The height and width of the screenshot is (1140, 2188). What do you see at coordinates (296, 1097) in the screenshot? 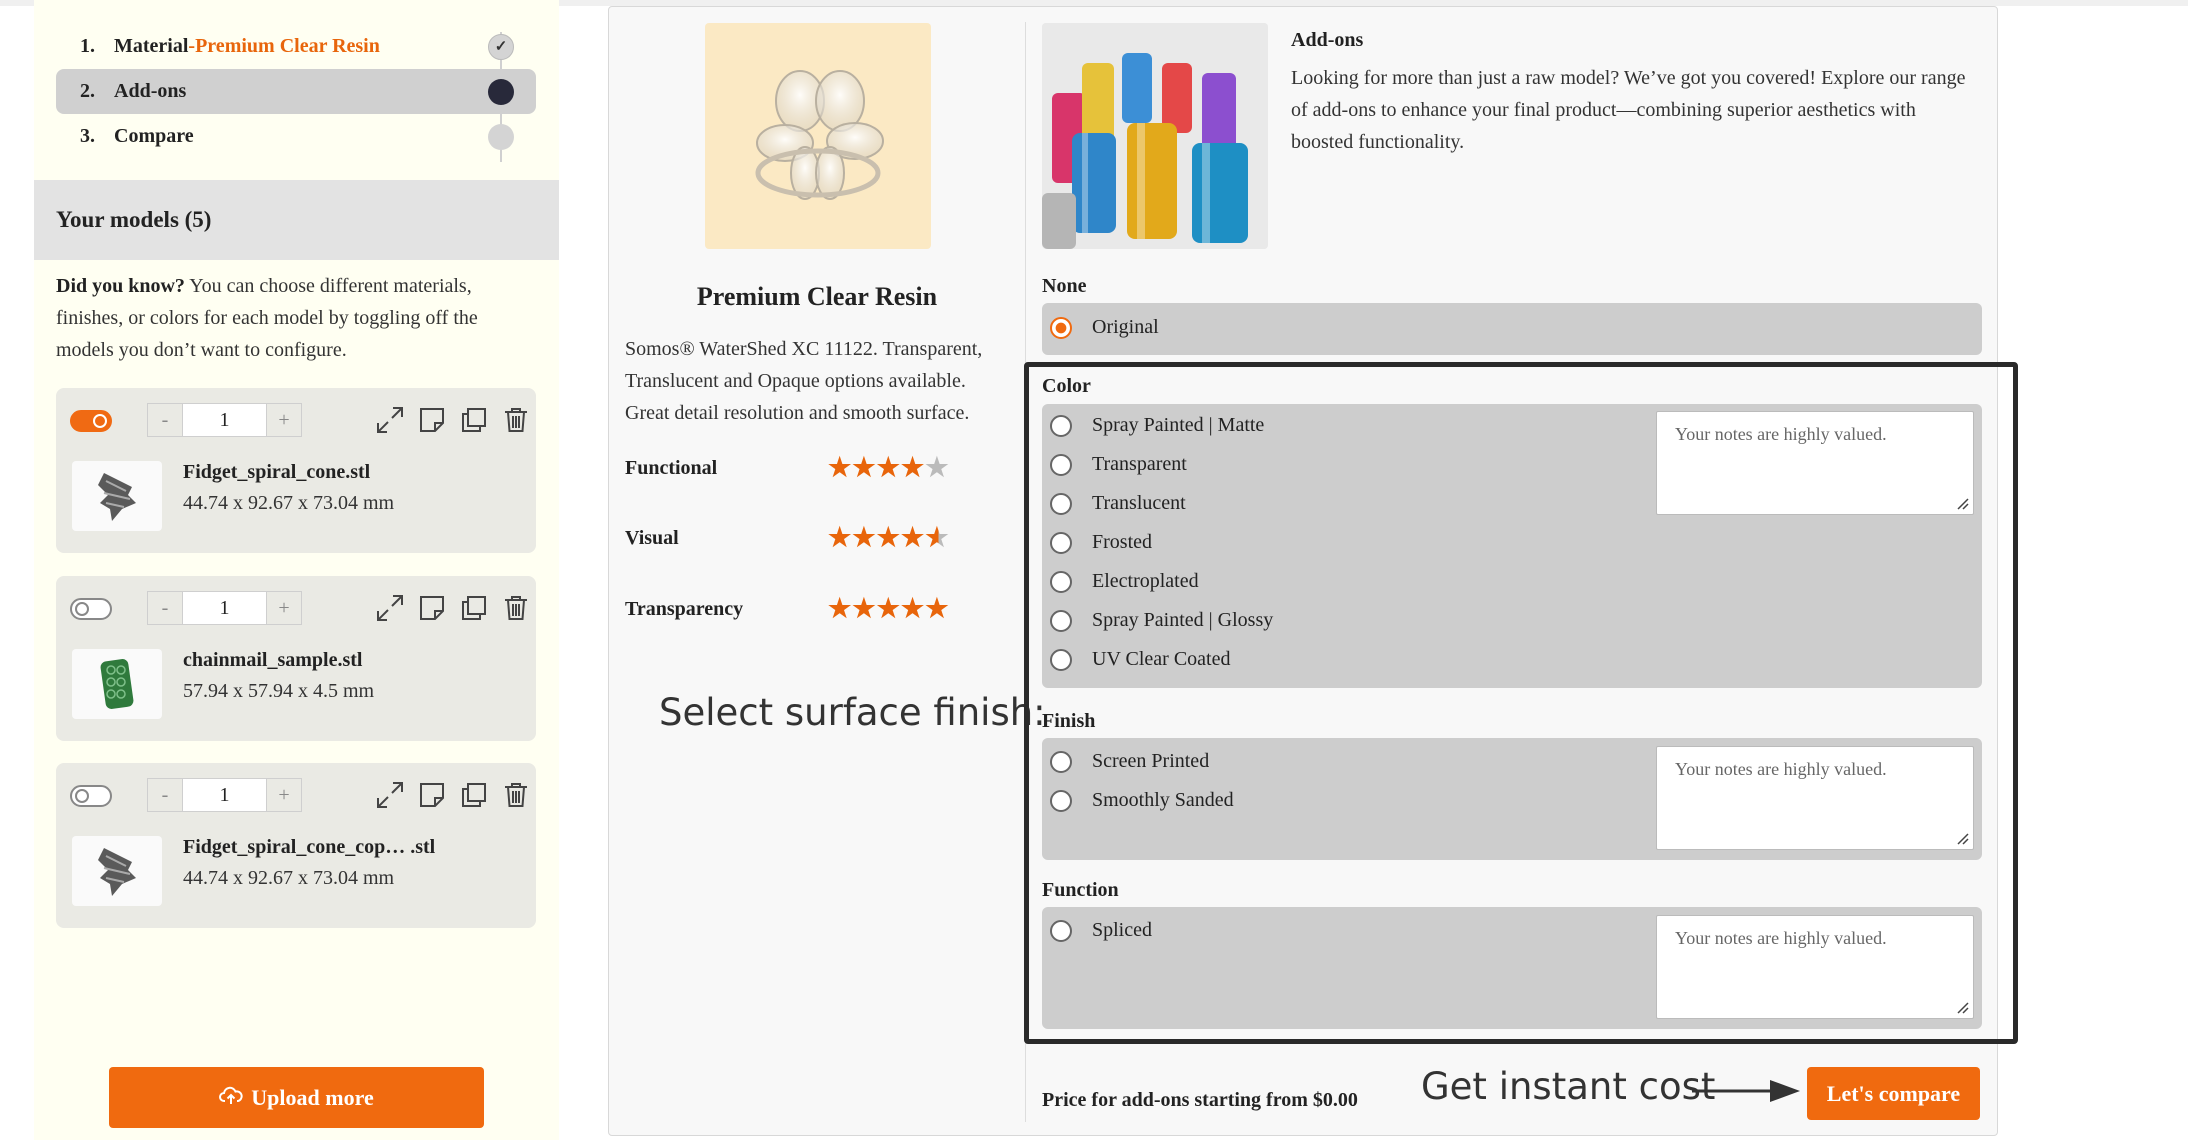
I see `upload-more-button: Upload more` at bounding box center [296, 1097].